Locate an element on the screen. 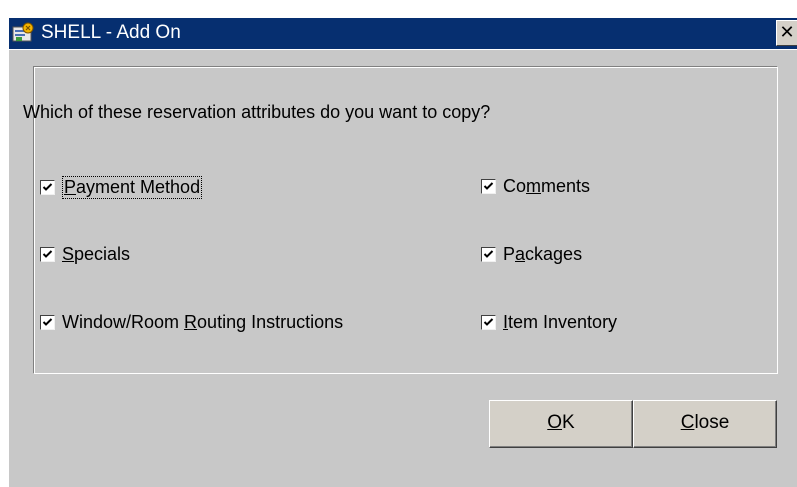 Image resolution: width=797 pixels, height=487 pixels. title-bar: SHELL - Add On ✕ is located at coordinates (403, 33).